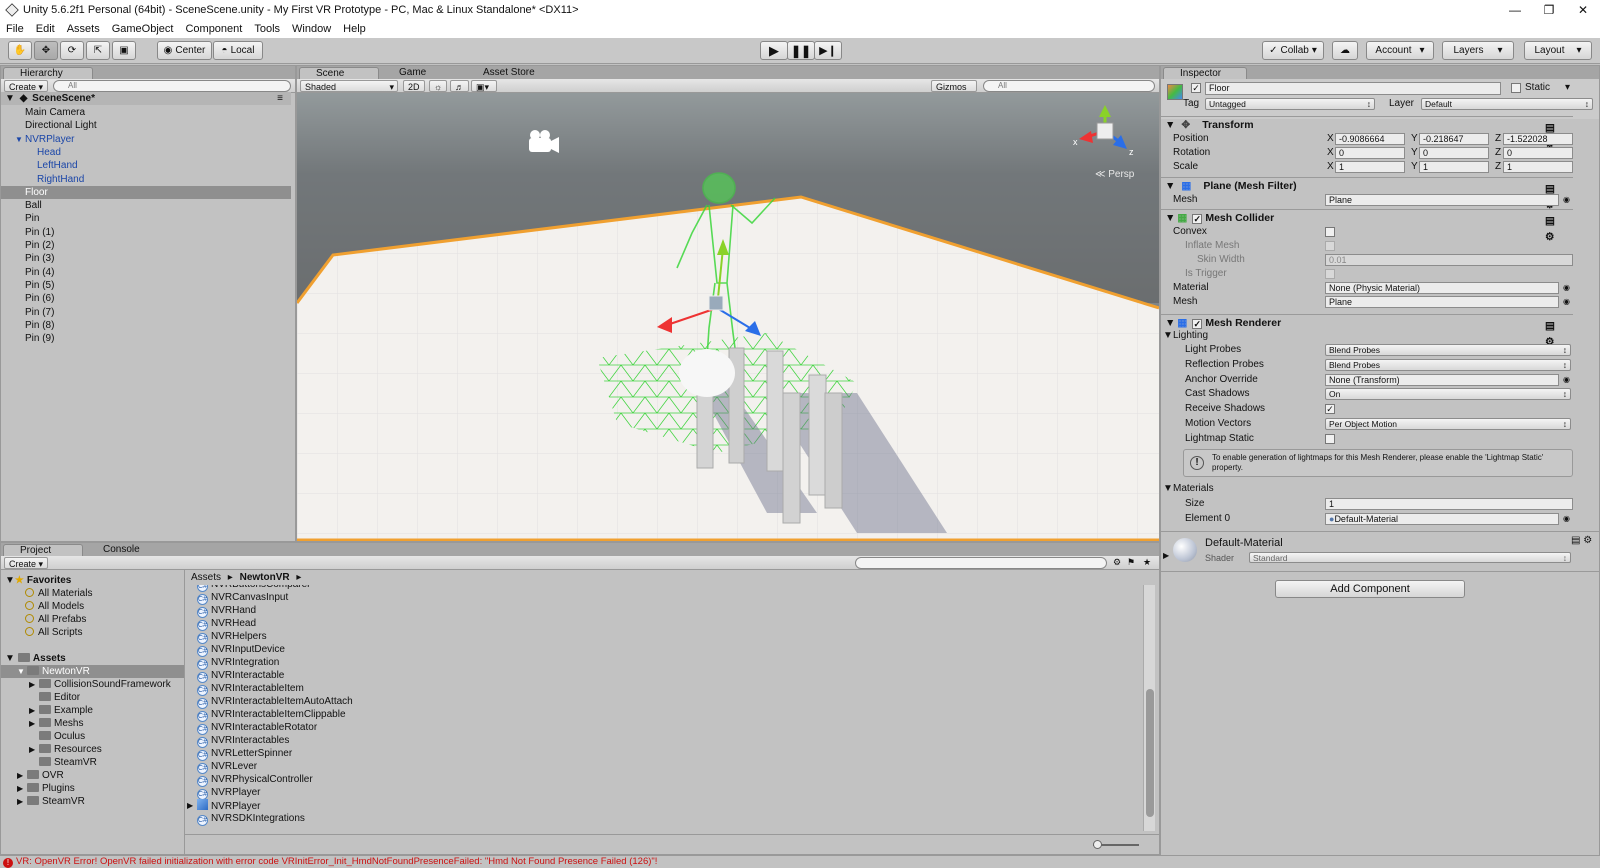 This screenshot has width=1600, height=868. What do you see at coordinates (1367, 489) in the screenshot?
I see `materials-foldout: ▼ Materials` at bounding box center [1367, 489].